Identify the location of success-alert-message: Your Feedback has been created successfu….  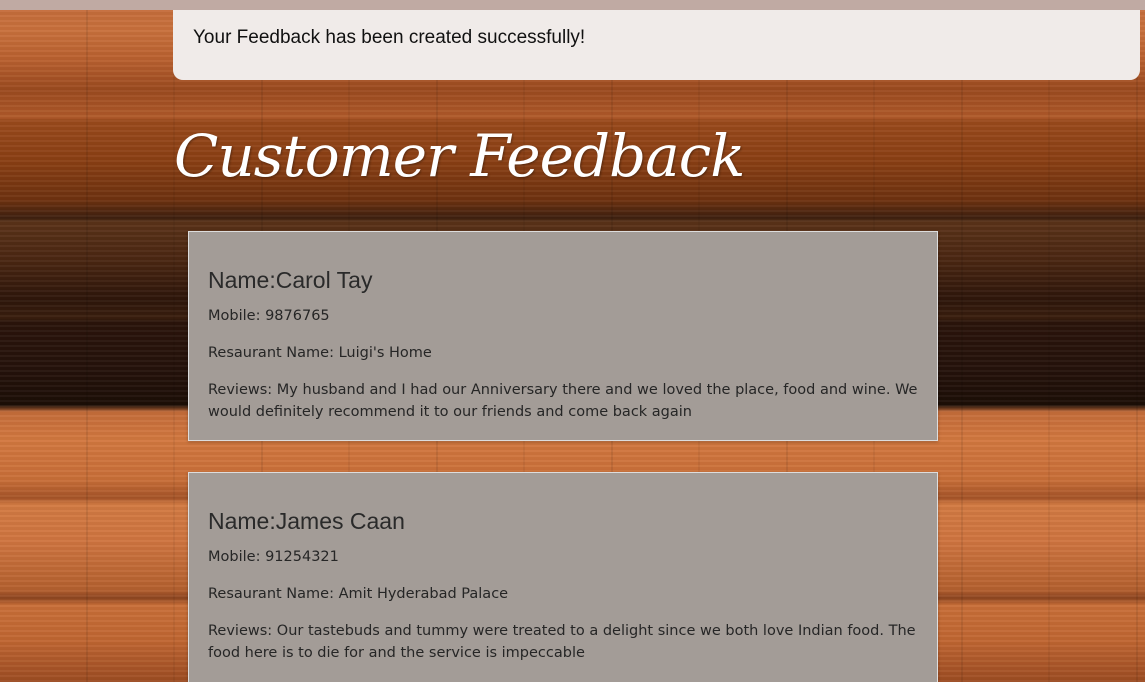
(389, 37).